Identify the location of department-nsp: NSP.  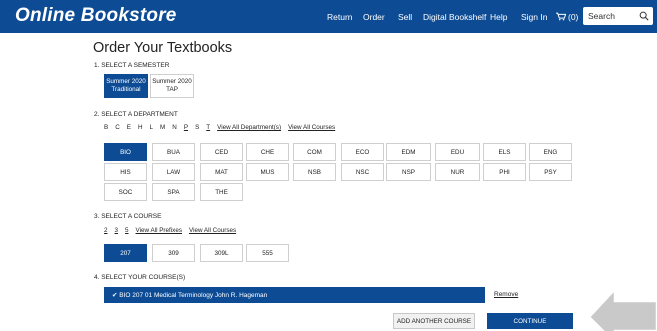
(408, 172).